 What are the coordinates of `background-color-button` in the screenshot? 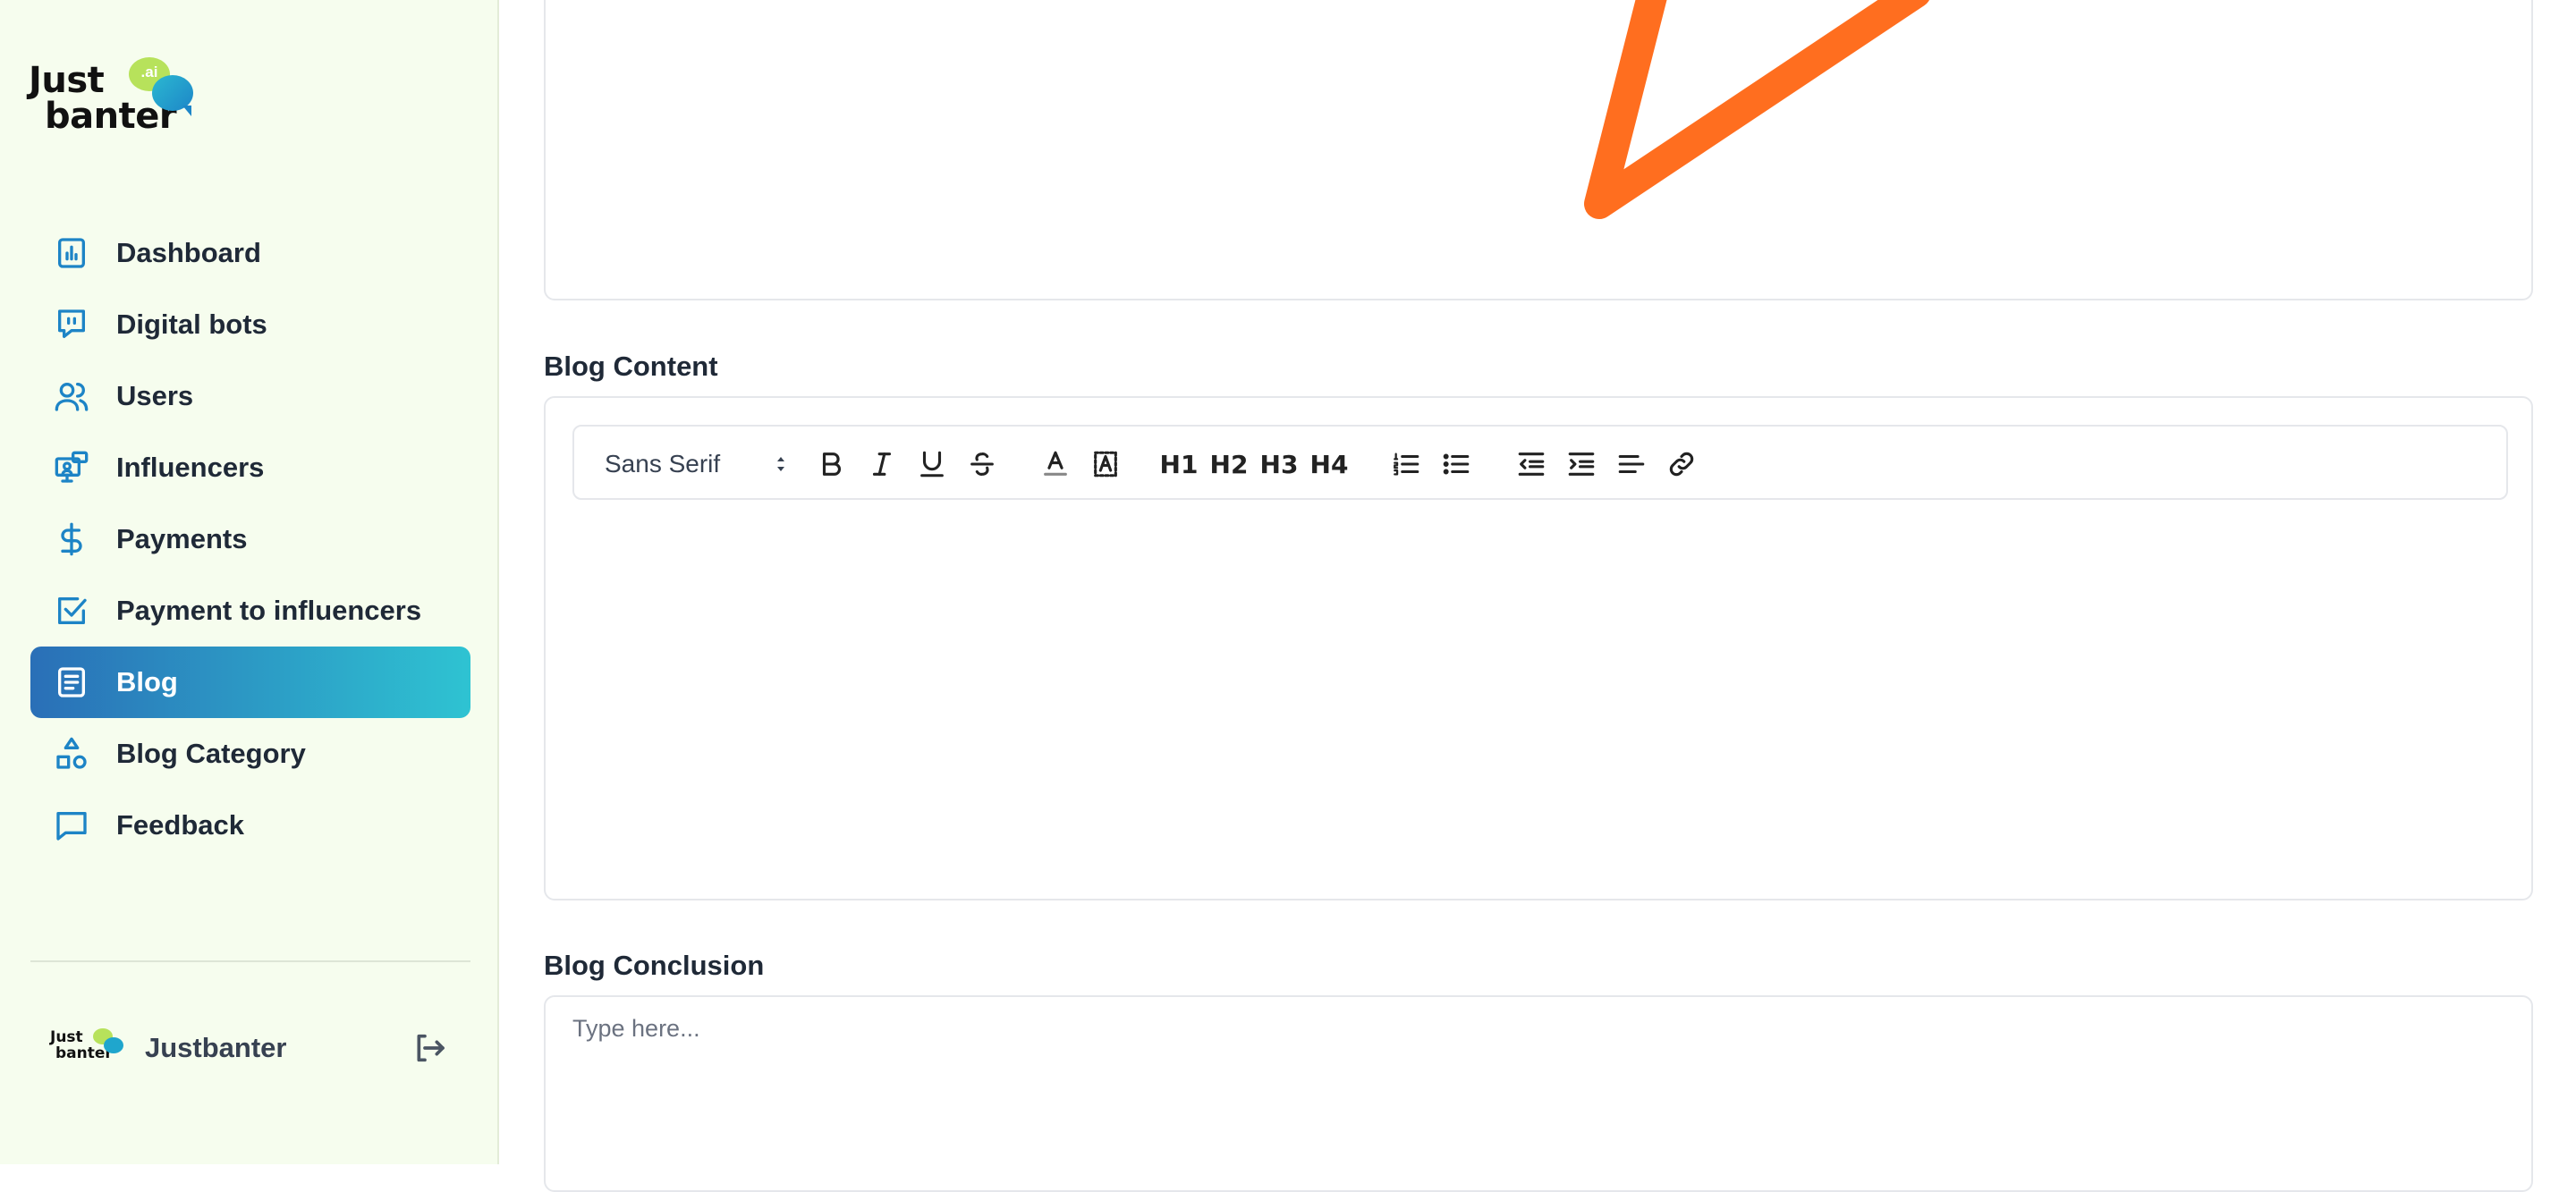 It's located at (1105, 464).